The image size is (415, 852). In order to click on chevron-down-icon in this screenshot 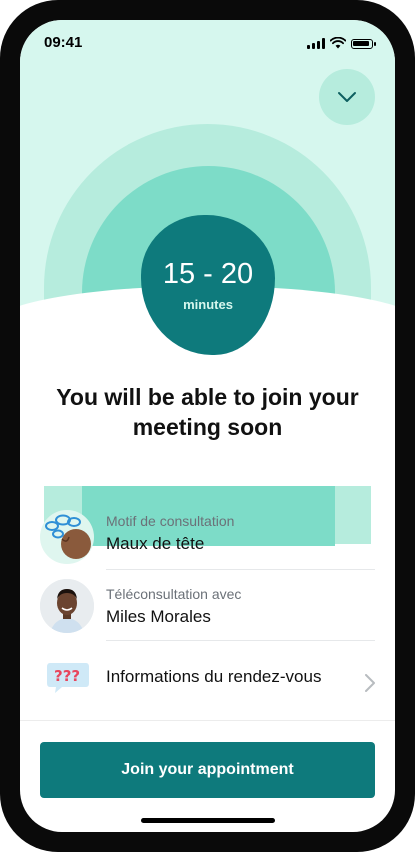, I will do `click(347, 97)`.